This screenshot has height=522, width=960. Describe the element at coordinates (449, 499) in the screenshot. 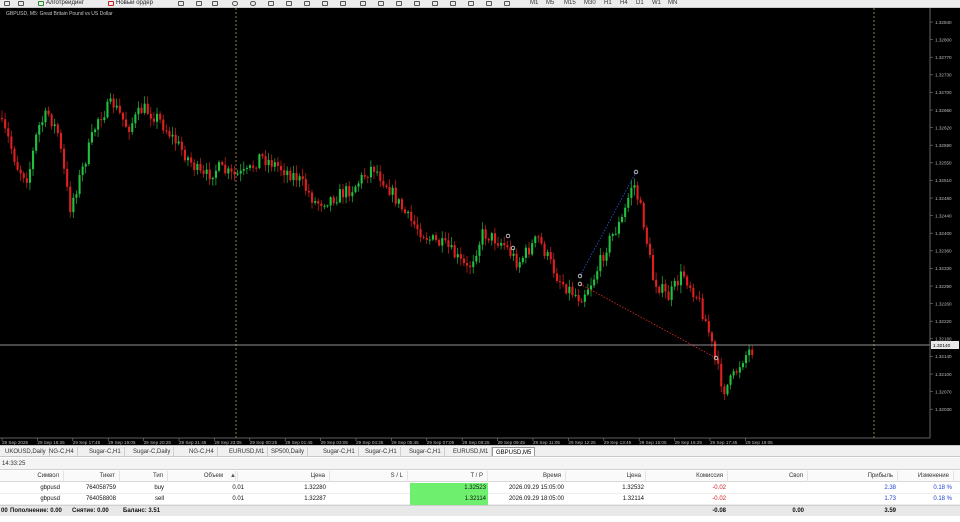

I see `cell-tp: 1.32114` at that location.